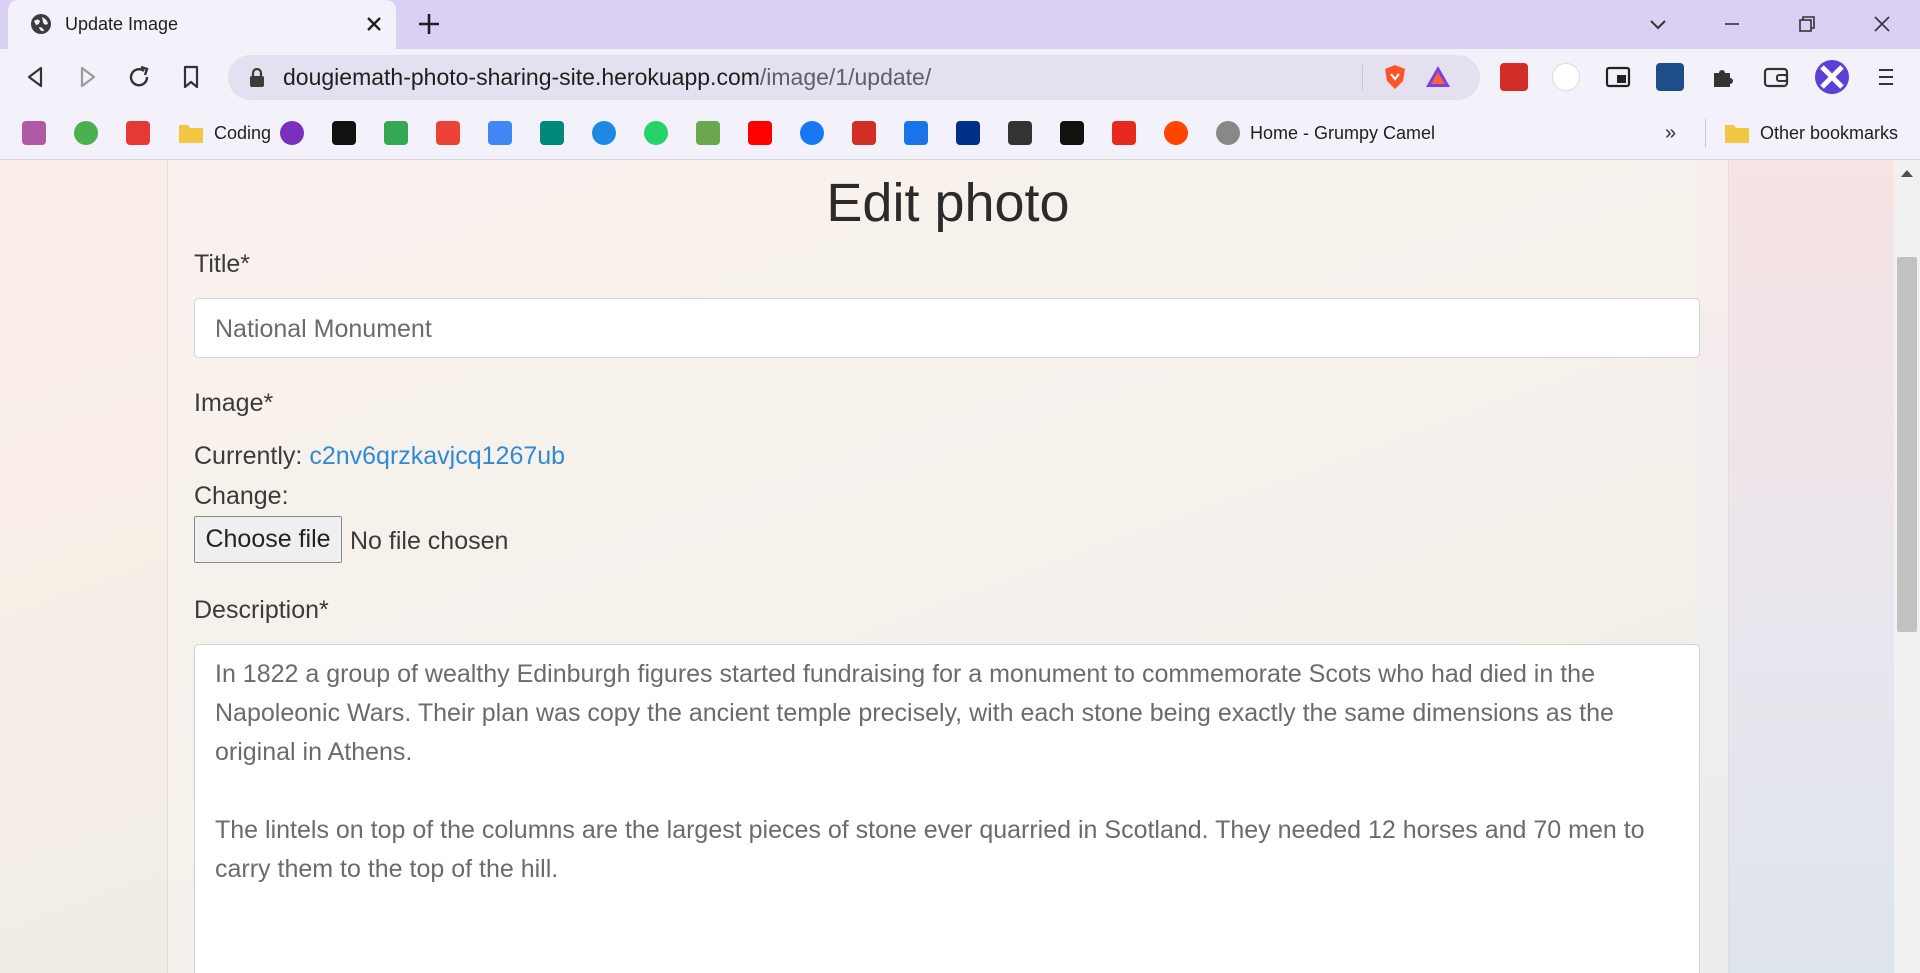 The image size is (1920, 973). What do you see at coordinates (1832, 77) in the screenshot?
I see `profile-avatar-icon` at bounding box center [1832, 77].